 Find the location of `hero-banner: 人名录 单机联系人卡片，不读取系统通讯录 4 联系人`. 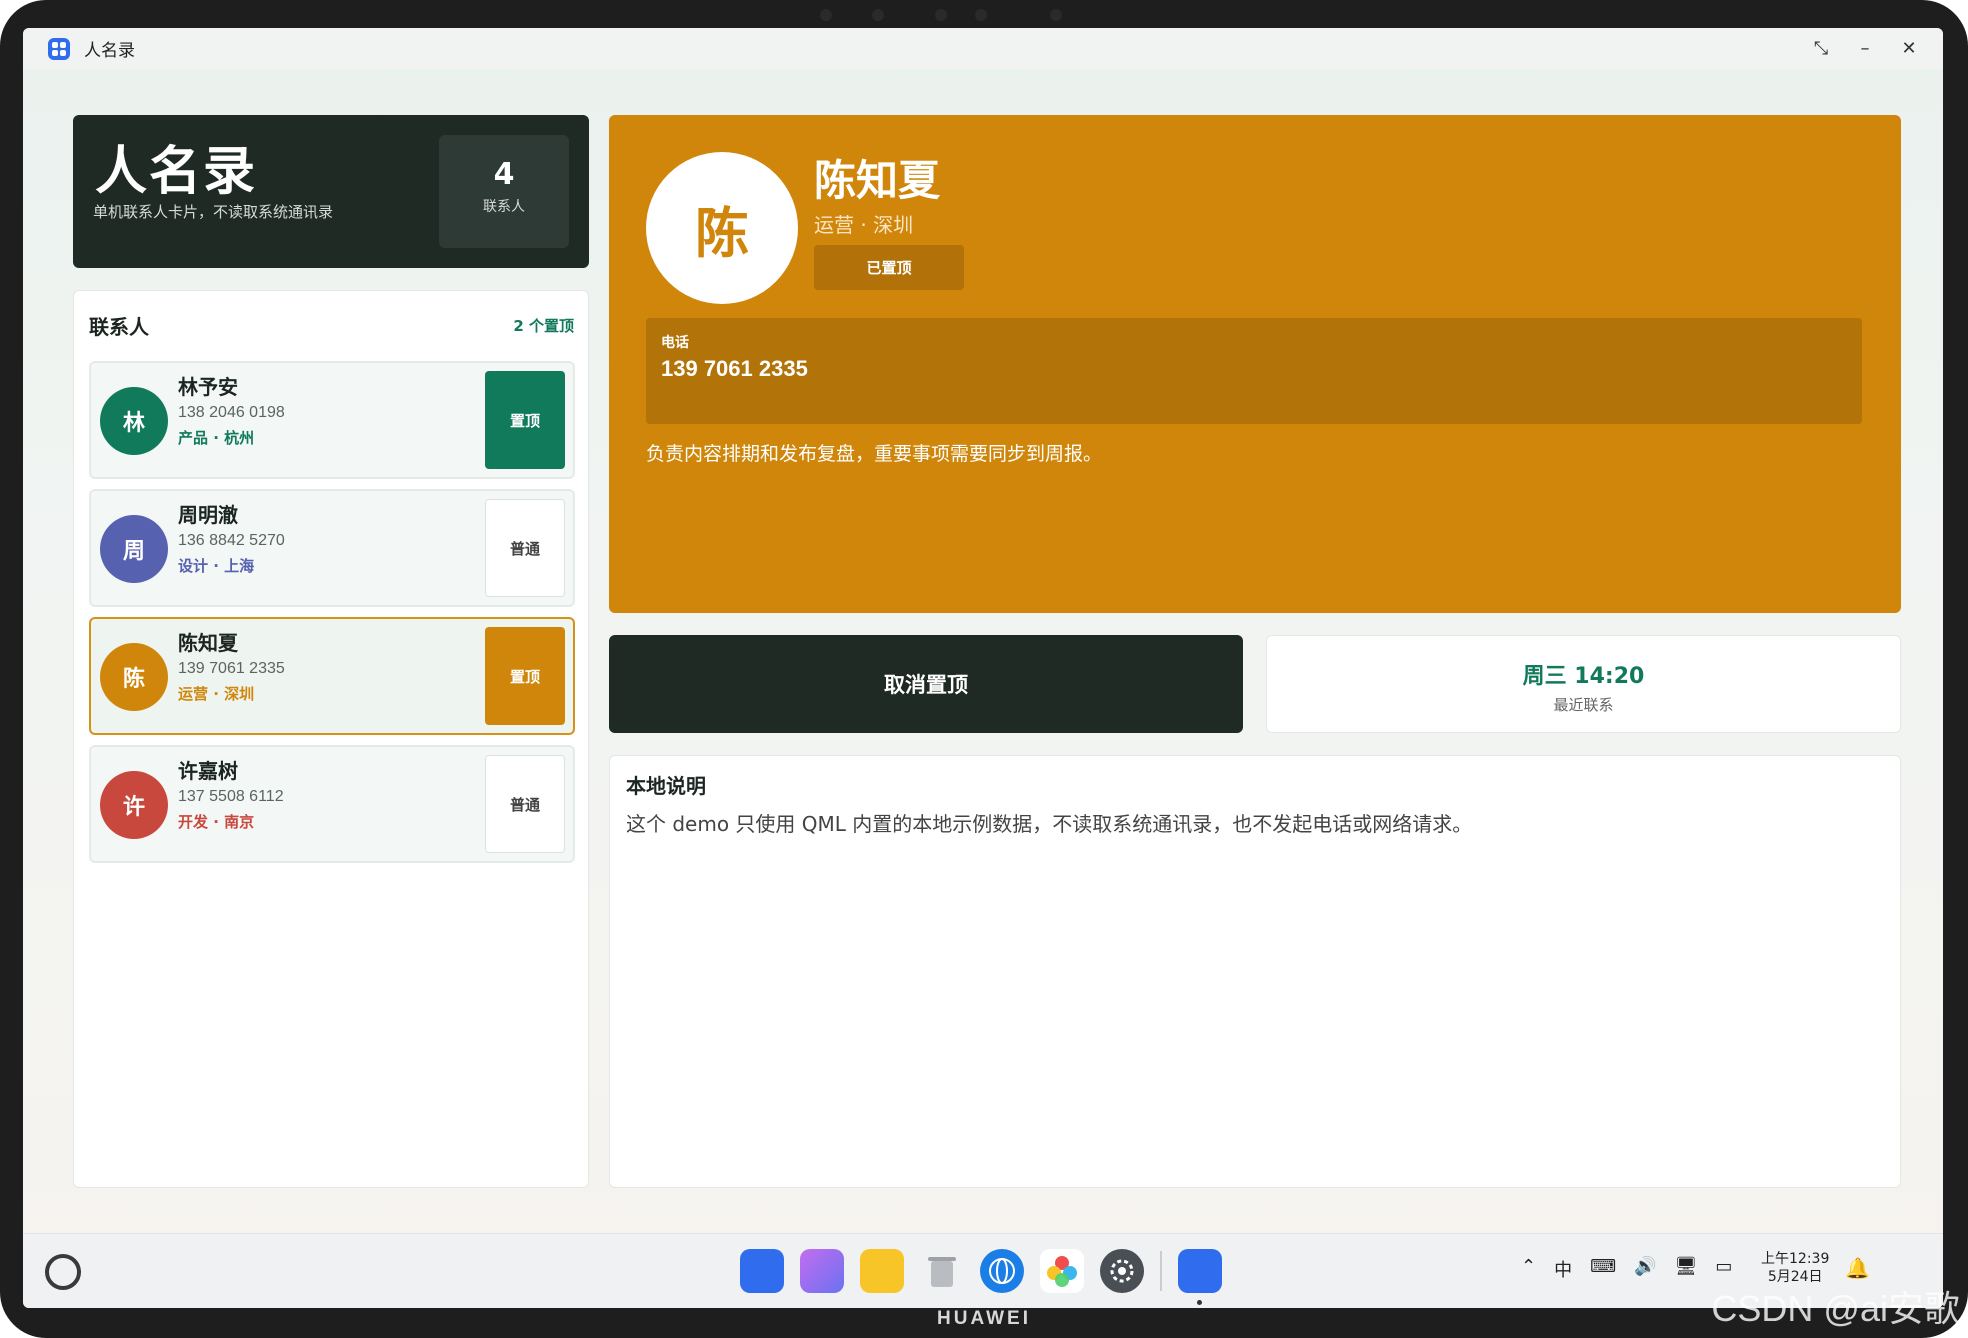

hero-banner: 人名录 单机联系人卡片，不读取系统通讯录 4 联系人 is located at coordinates (331, 191).